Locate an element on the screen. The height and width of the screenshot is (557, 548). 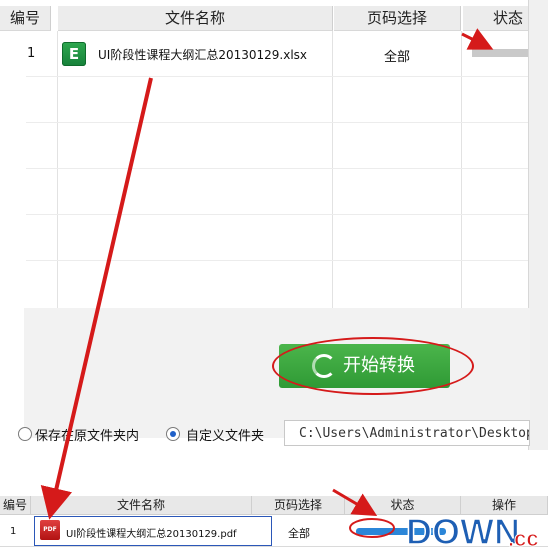
down-cc-watermark: DOWN .cc is located at coordinates (476, 529).